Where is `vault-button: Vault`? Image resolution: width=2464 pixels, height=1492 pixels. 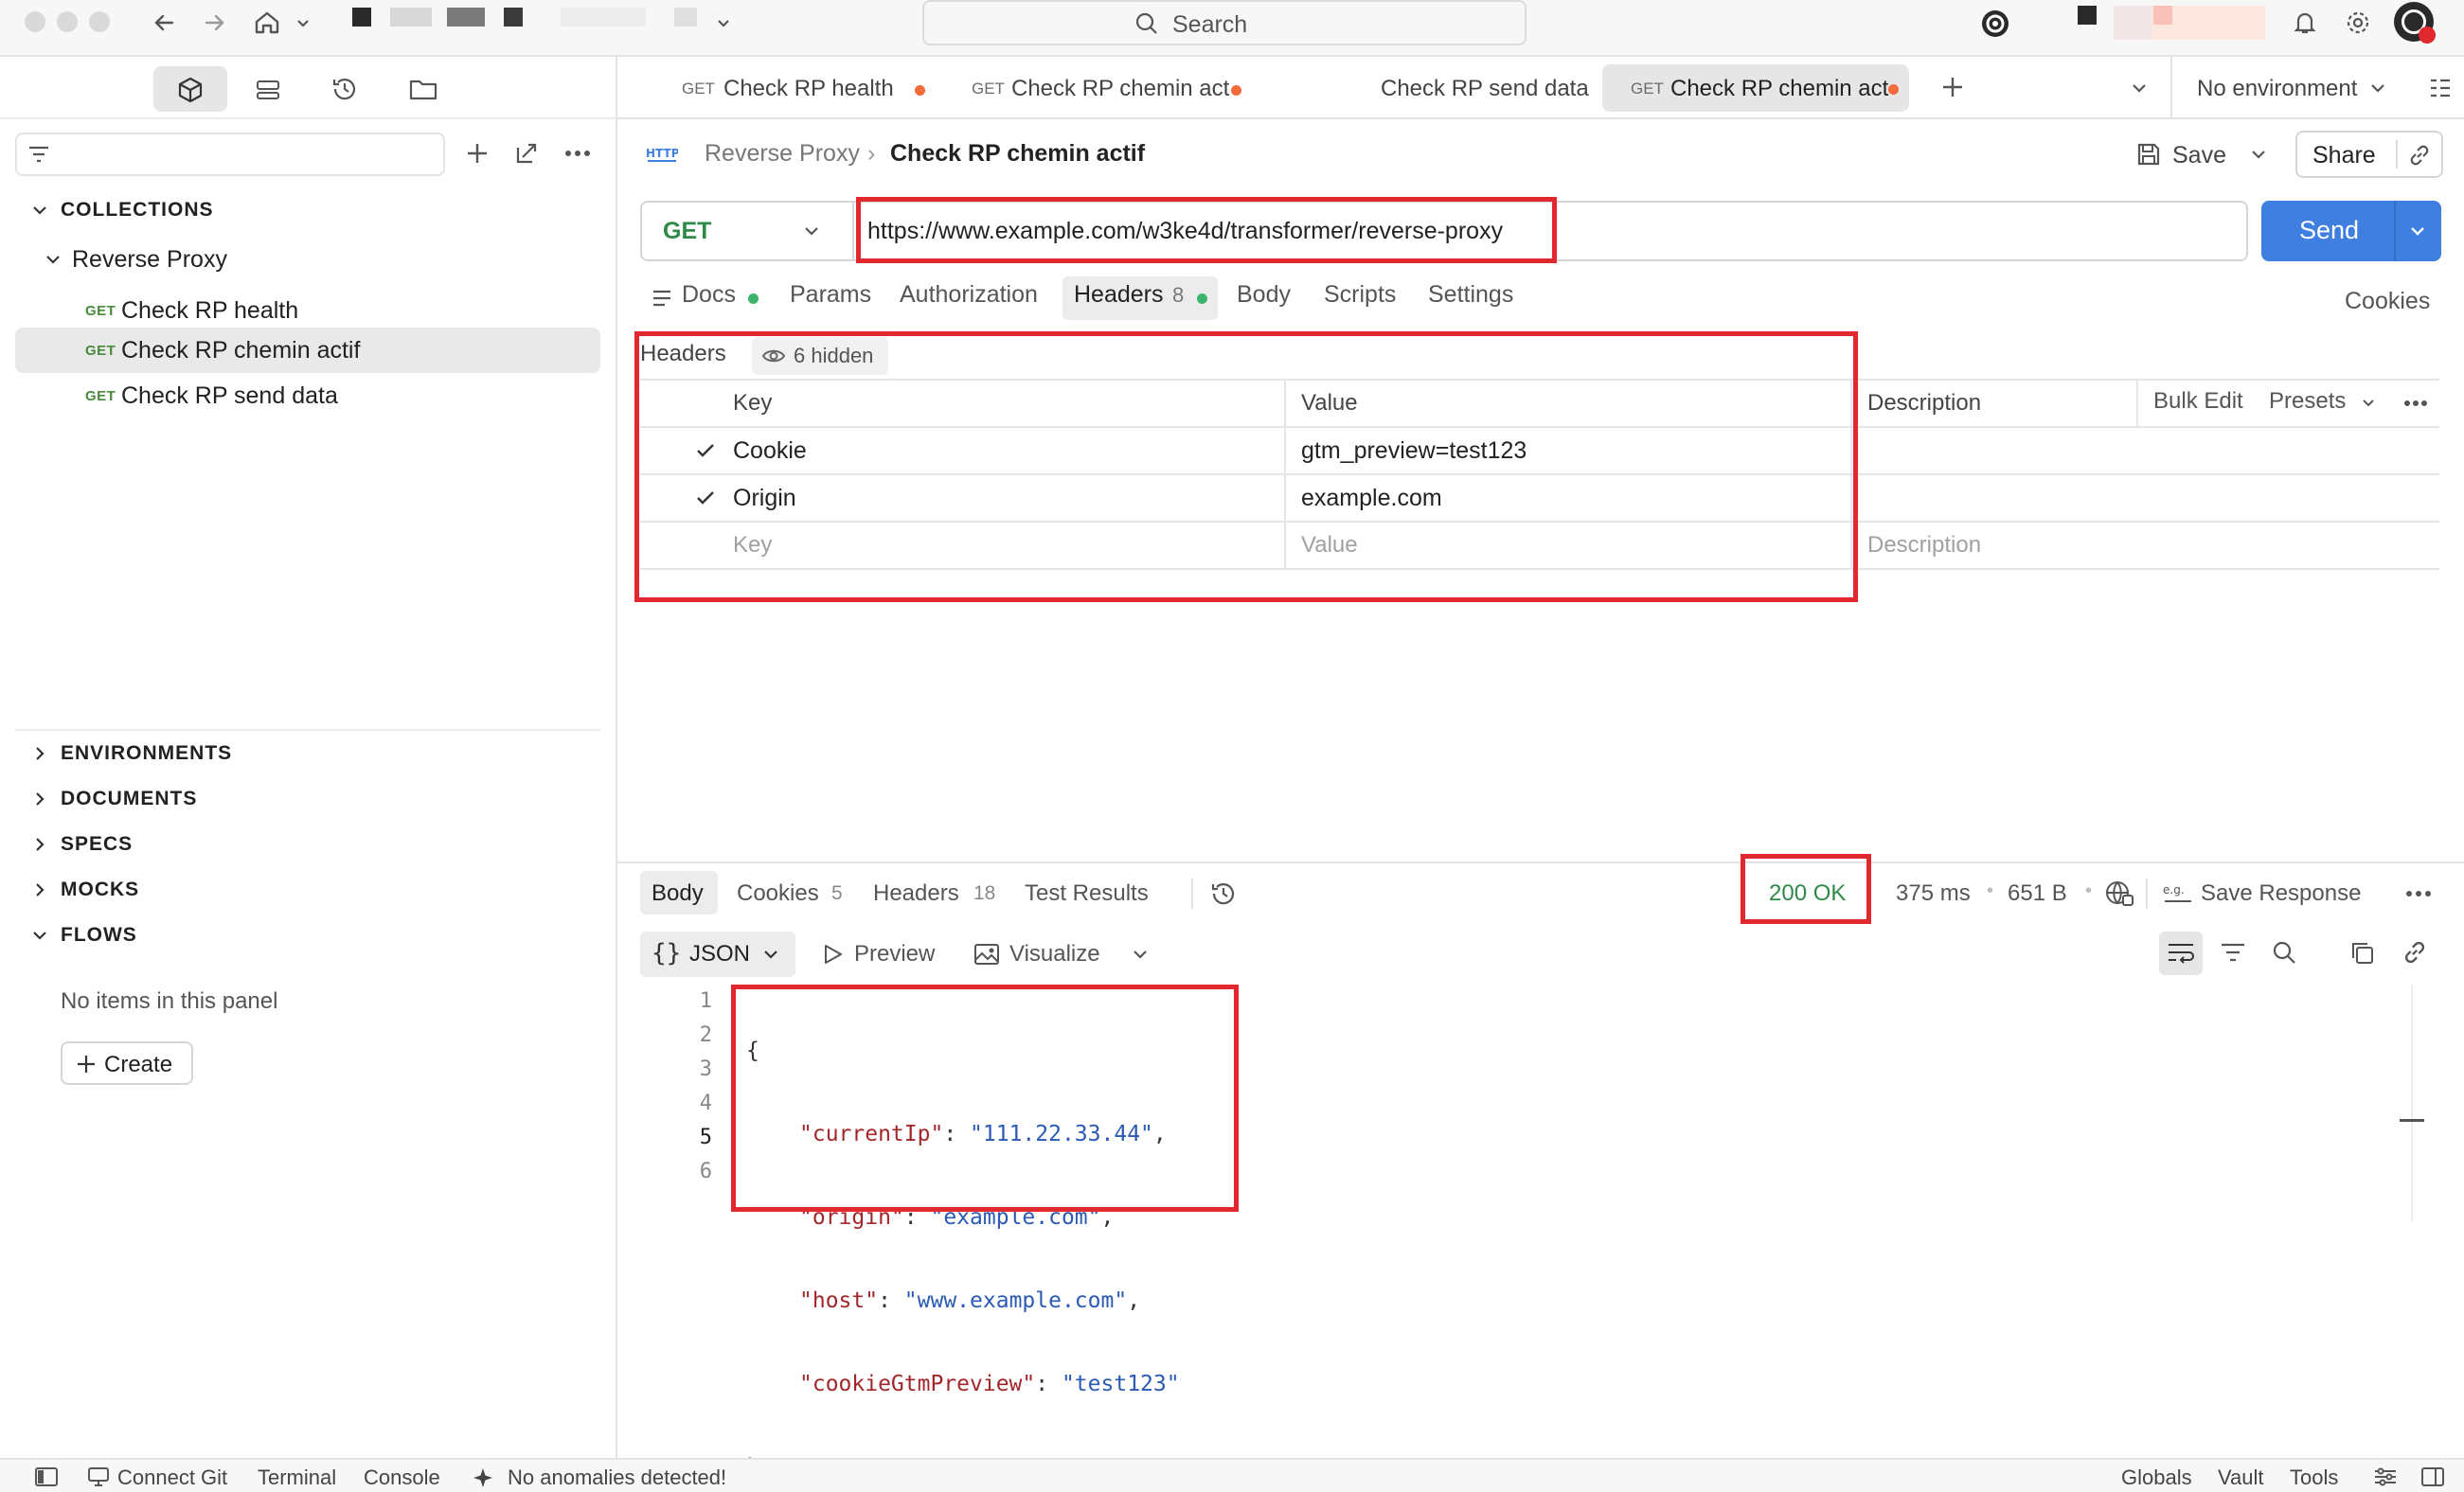
vault-button: Vault is located at coordinates (2241, 1477).